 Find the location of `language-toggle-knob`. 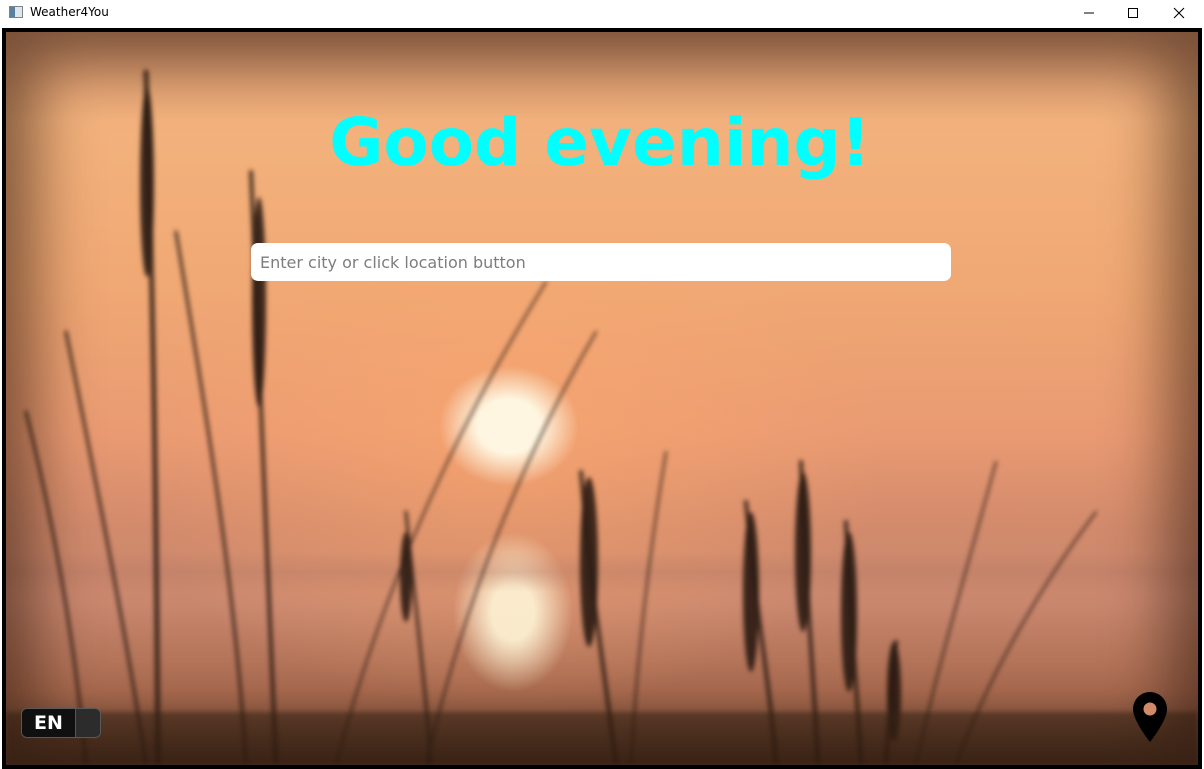

language-toggle-knob is located at coordinates (87, 723).